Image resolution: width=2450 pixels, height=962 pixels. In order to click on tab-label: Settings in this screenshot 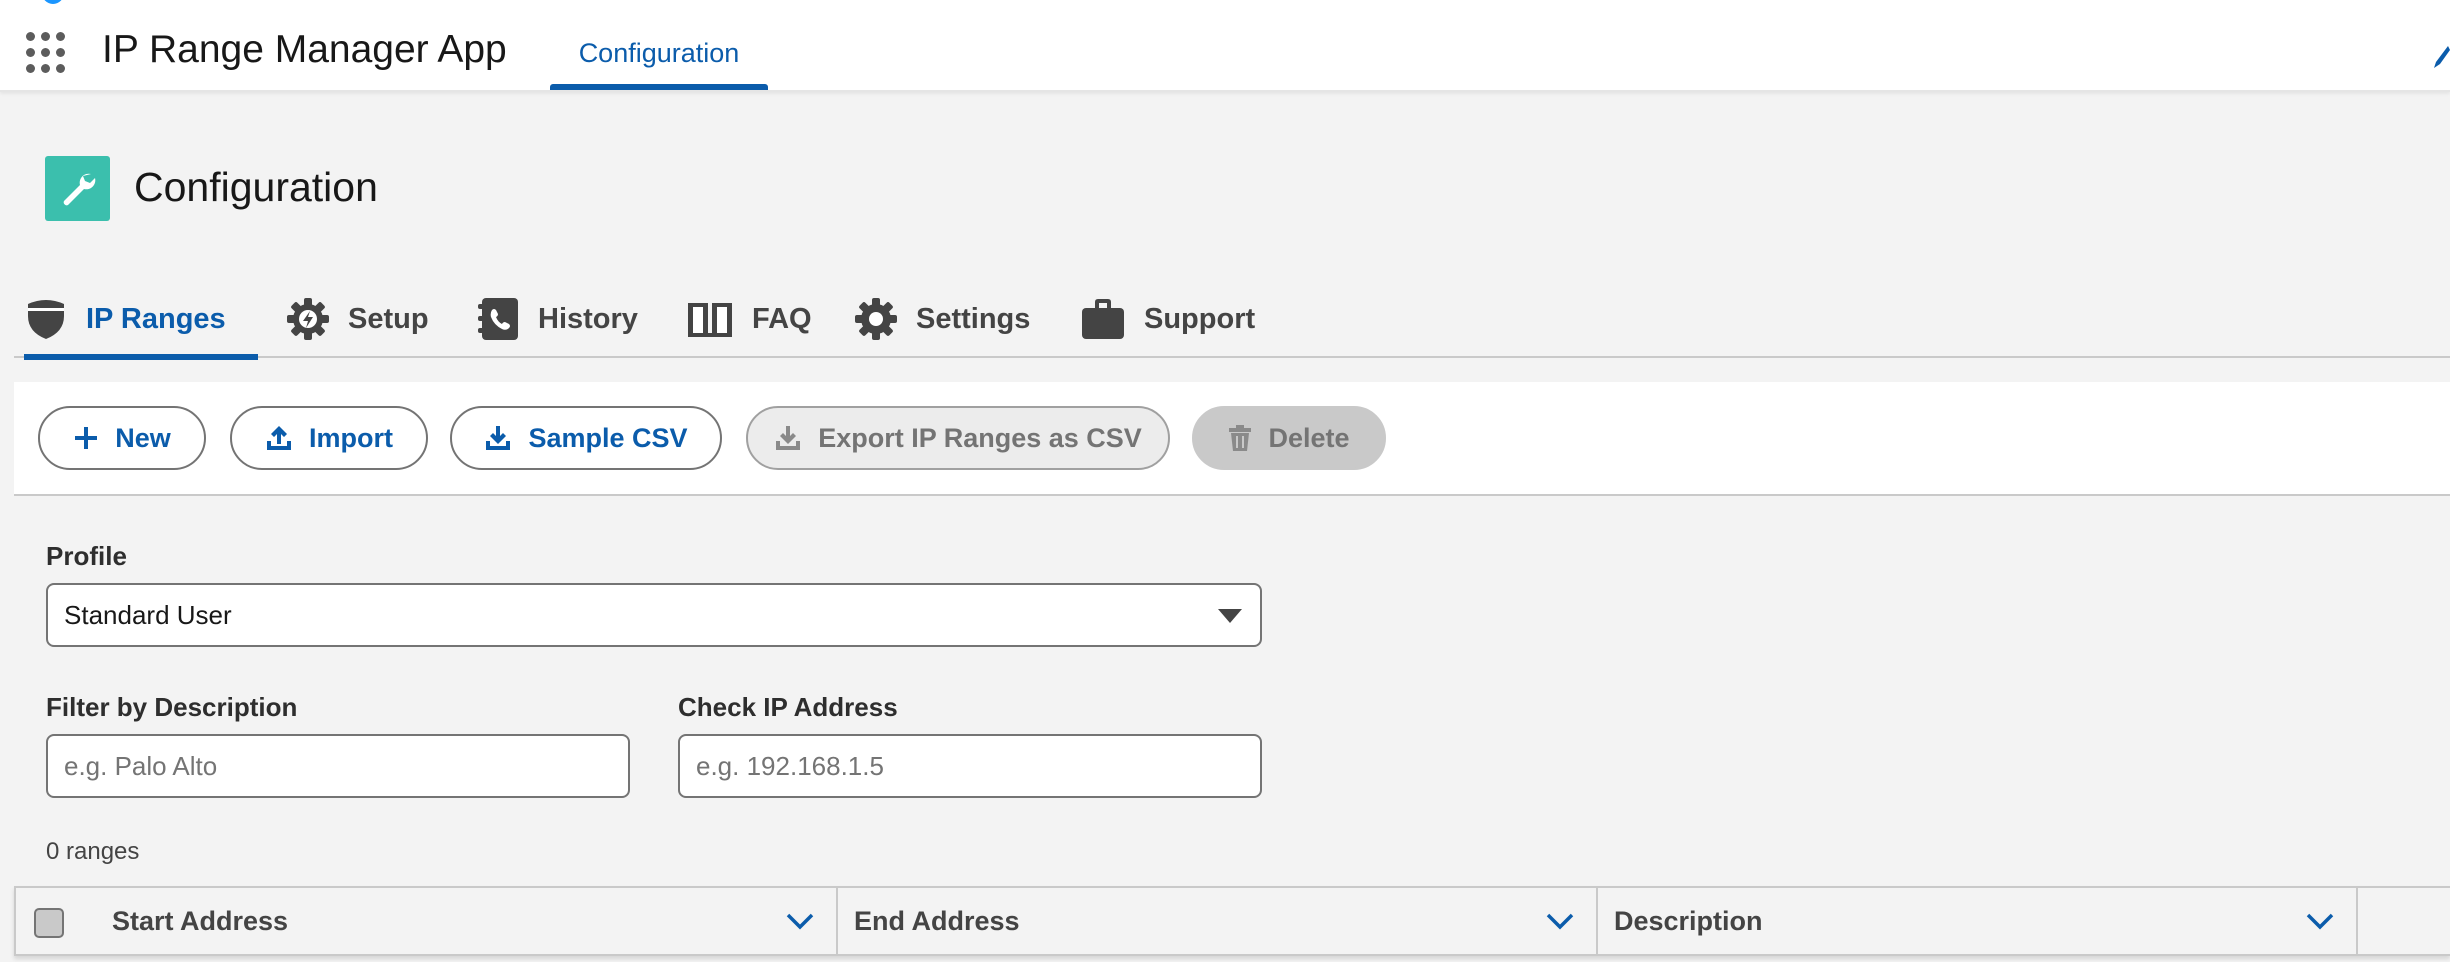, I will do `click(973, 318)`.